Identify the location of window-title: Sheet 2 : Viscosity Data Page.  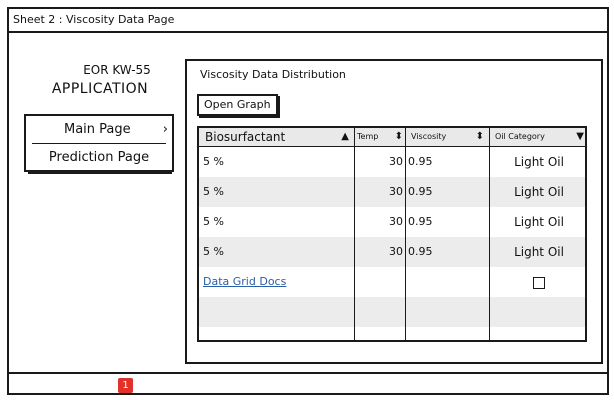
(308, 21).